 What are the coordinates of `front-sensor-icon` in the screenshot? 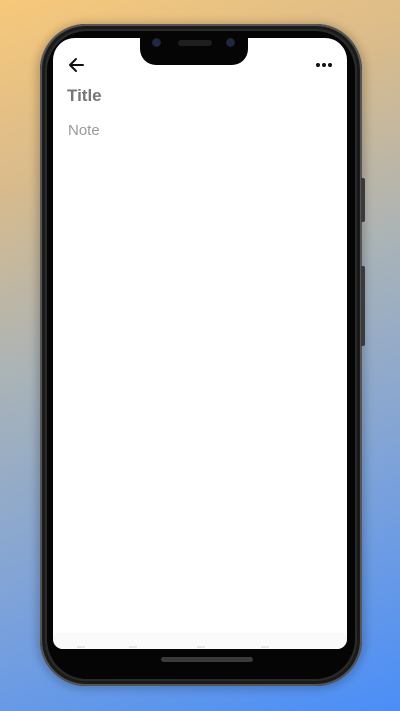 It's located at (230, 42).